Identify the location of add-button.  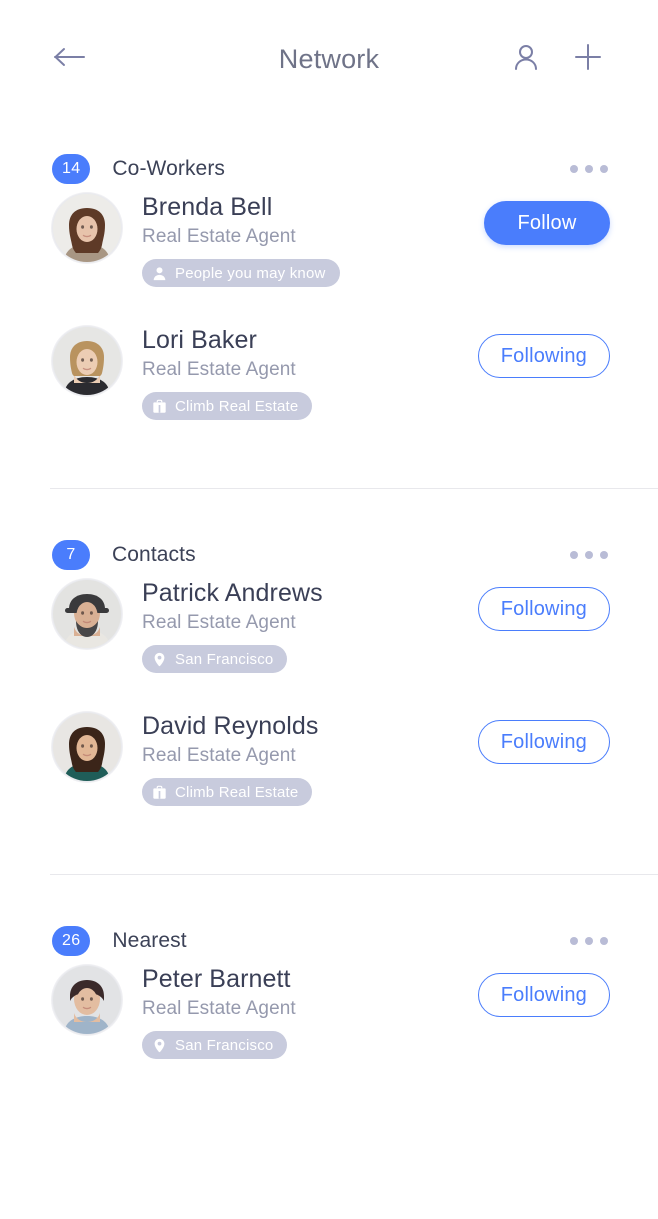
(588, 59).